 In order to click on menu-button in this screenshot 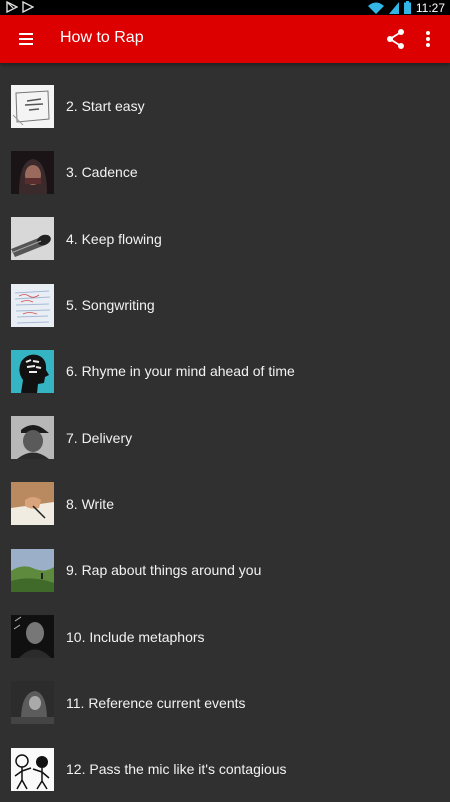, I will do `click(27, 39)`.